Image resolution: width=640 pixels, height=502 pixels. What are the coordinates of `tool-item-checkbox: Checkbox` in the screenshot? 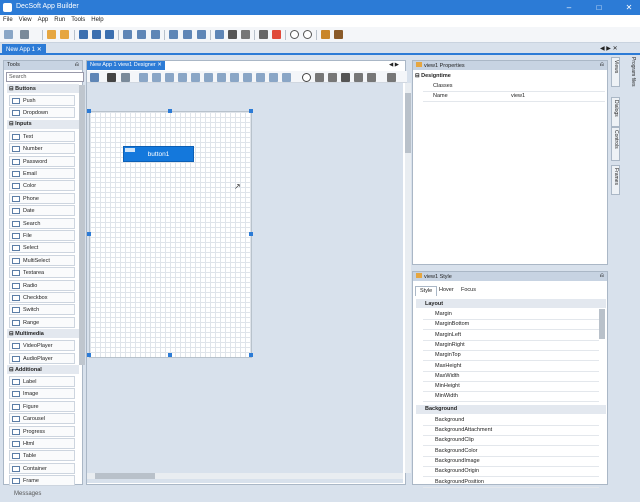 It's located at (42, 297).